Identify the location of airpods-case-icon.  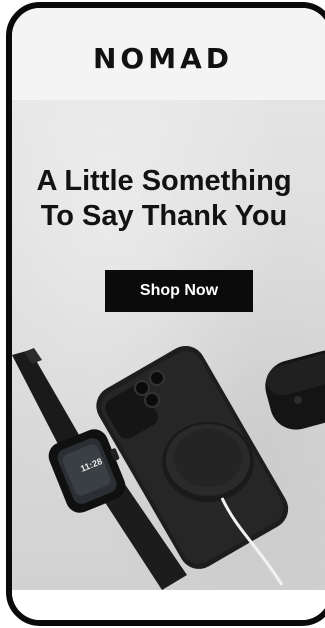
(295, 390).